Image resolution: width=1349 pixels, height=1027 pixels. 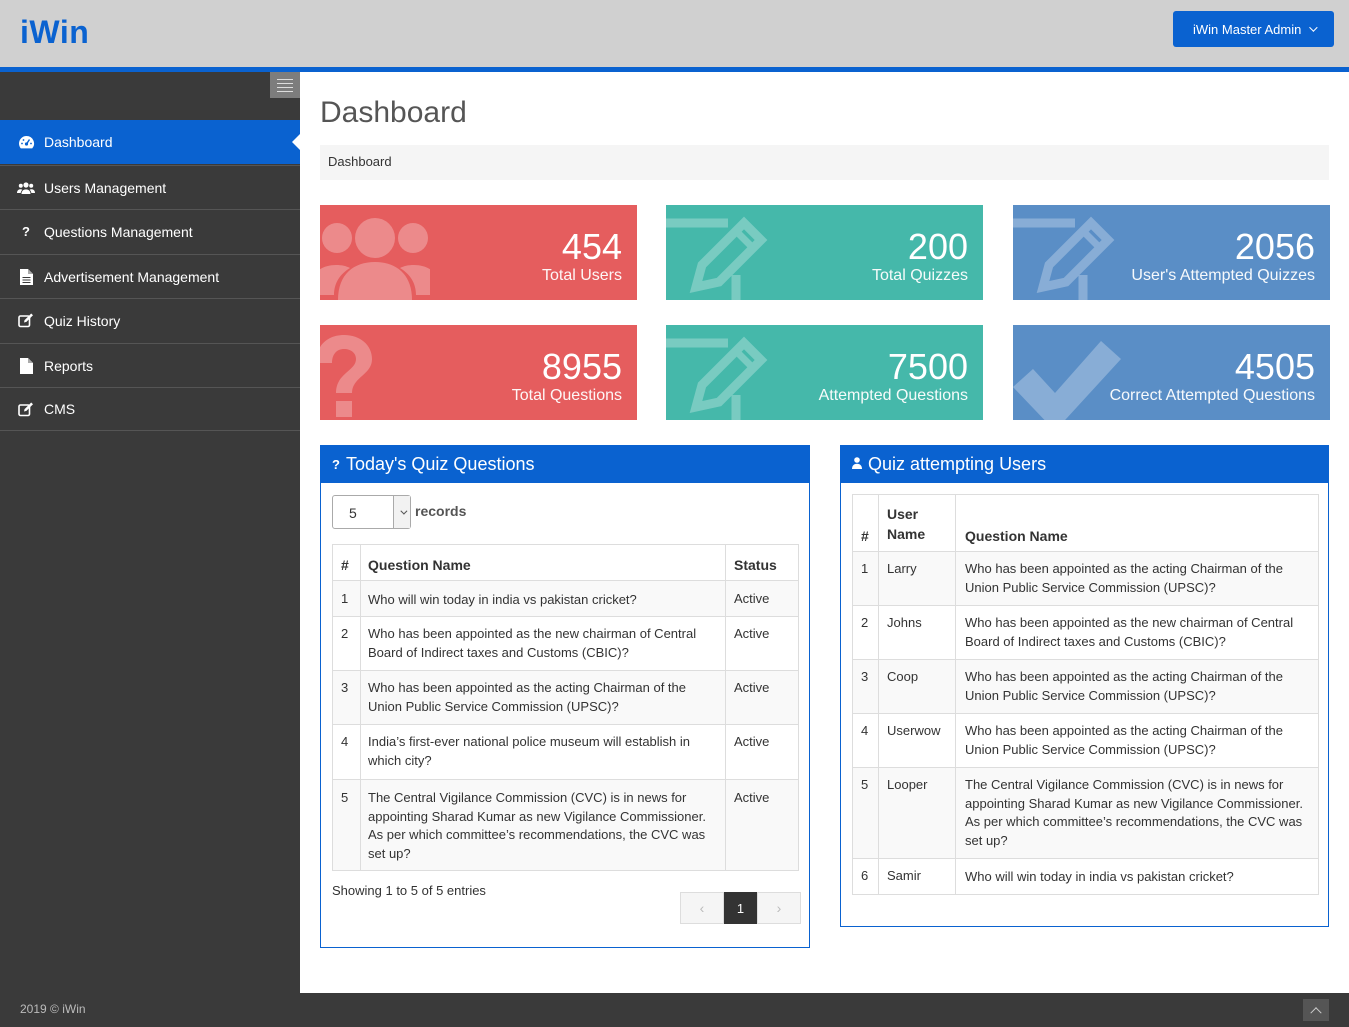 I want to click on panel-header: Quiz attempting Users, so click(x=1084, y=464).